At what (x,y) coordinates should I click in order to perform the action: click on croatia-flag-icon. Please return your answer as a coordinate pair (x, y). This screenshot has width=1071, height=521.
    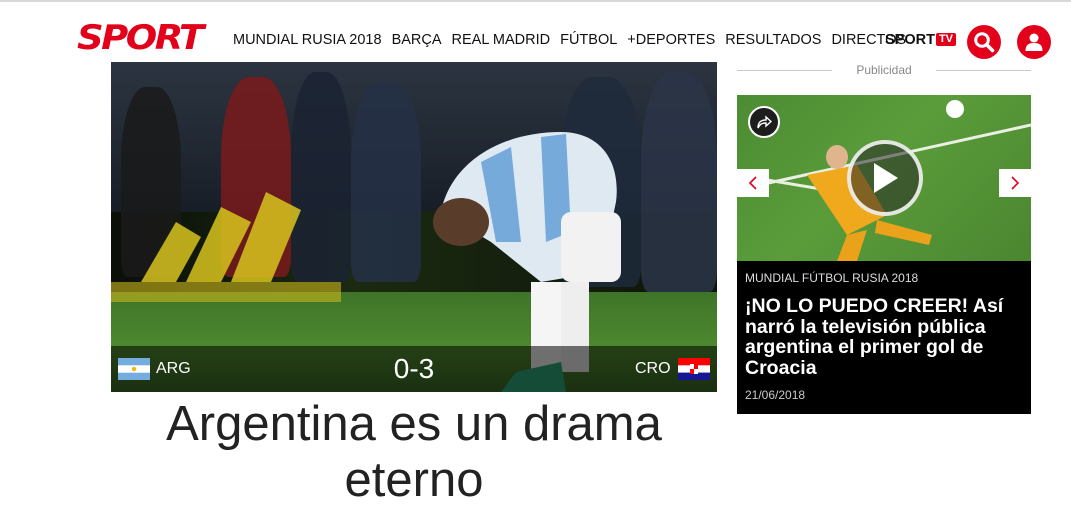
    Looking at the image, I should click on (694, 369).